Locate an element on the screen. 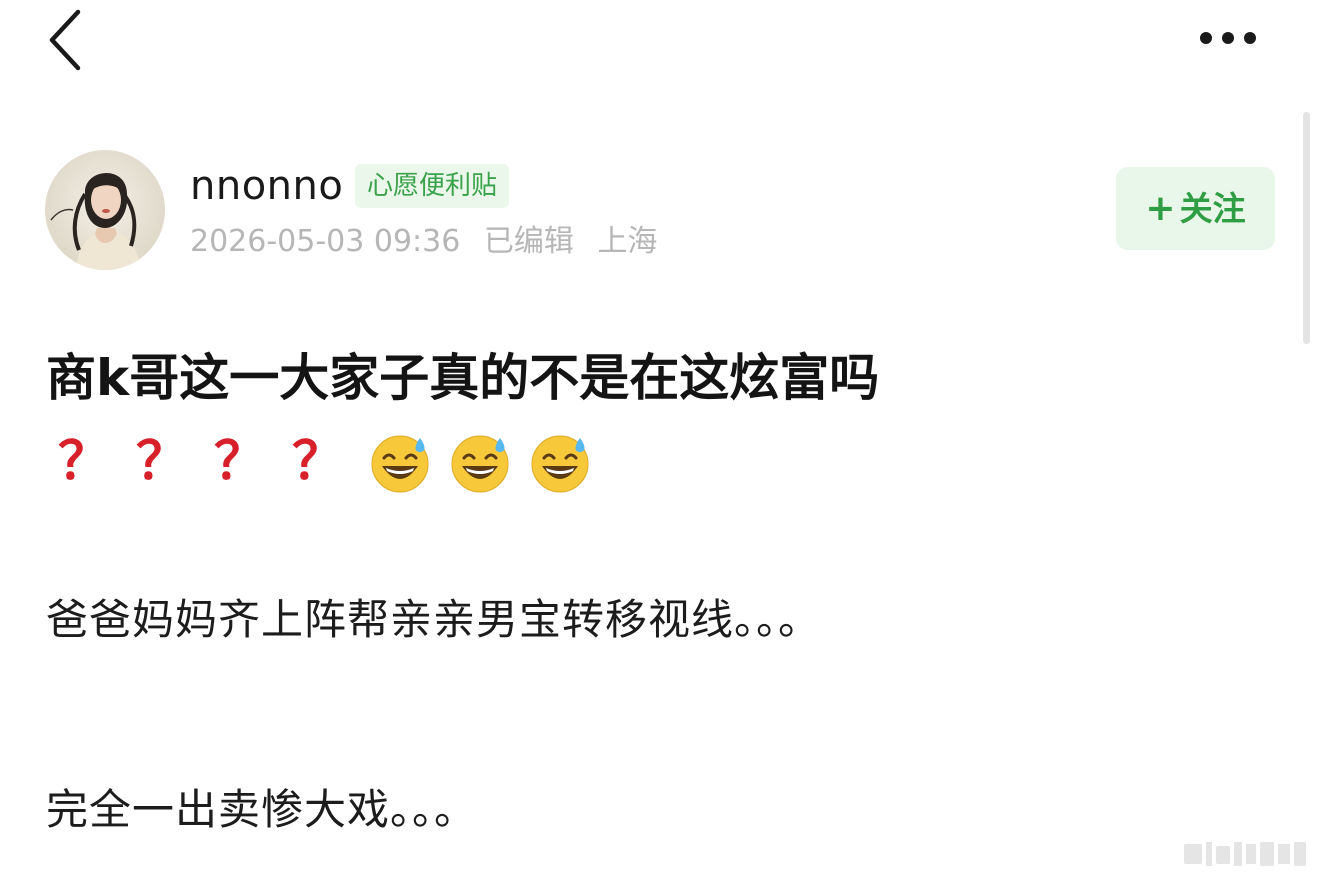 The height and width of the screenshot is (884, 1320). back-button is located at coordinates (68, 40).